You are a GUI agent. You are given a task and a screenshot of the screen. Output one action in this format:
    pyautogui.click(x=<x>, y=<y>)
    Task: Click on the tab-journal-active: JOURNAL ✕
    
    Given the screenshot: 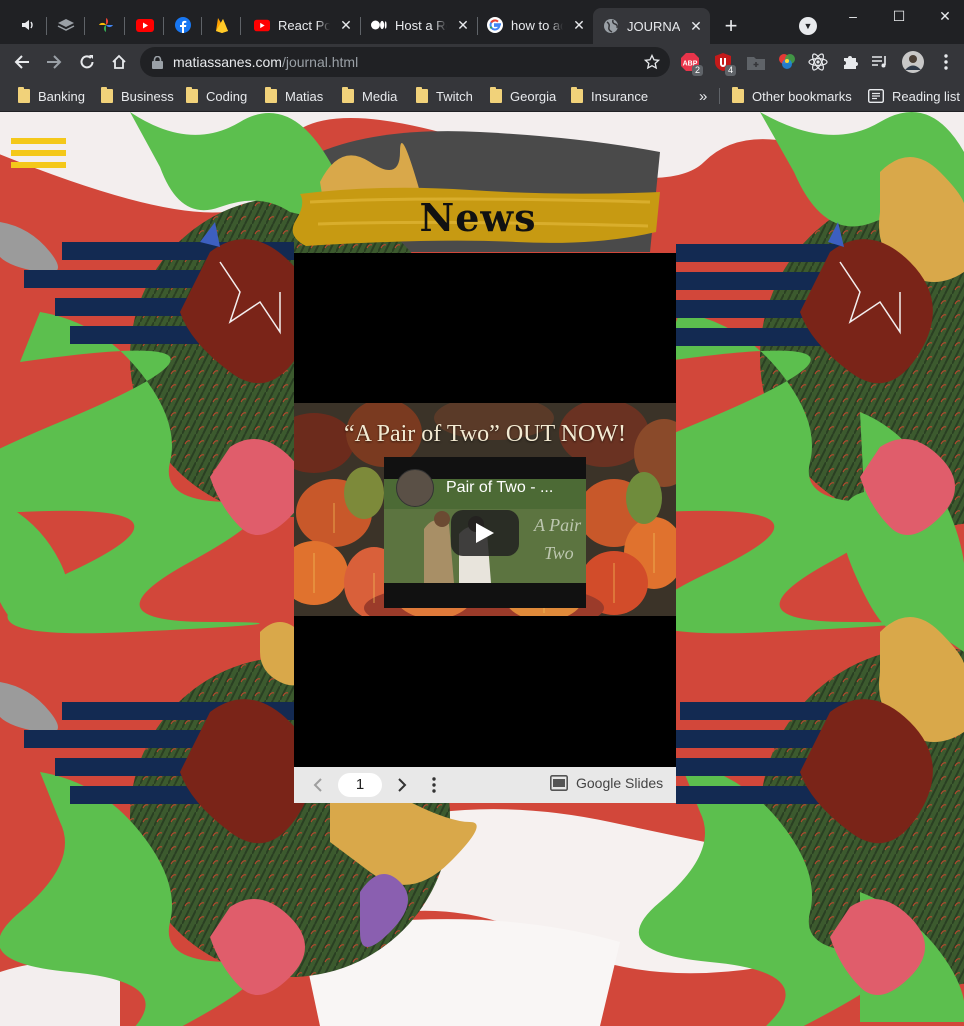 What is the action you would take?
    pyautogui.click(x=651, y=26)
    